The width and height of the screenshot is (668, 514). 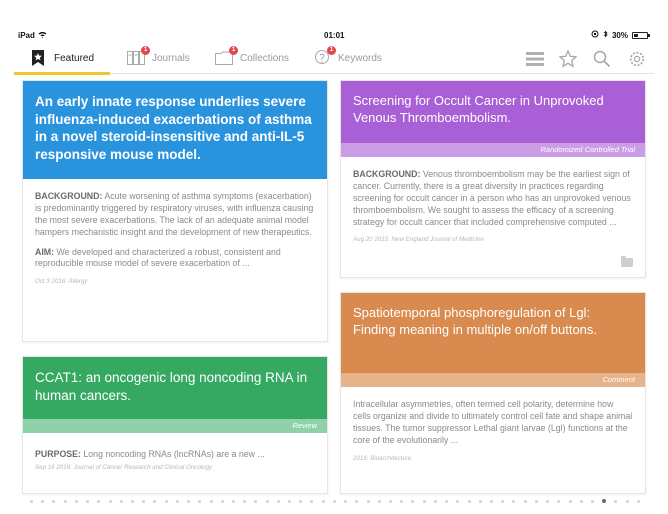 I want to click on tab-collections: 1 Collections, so click(x=251, y=58).